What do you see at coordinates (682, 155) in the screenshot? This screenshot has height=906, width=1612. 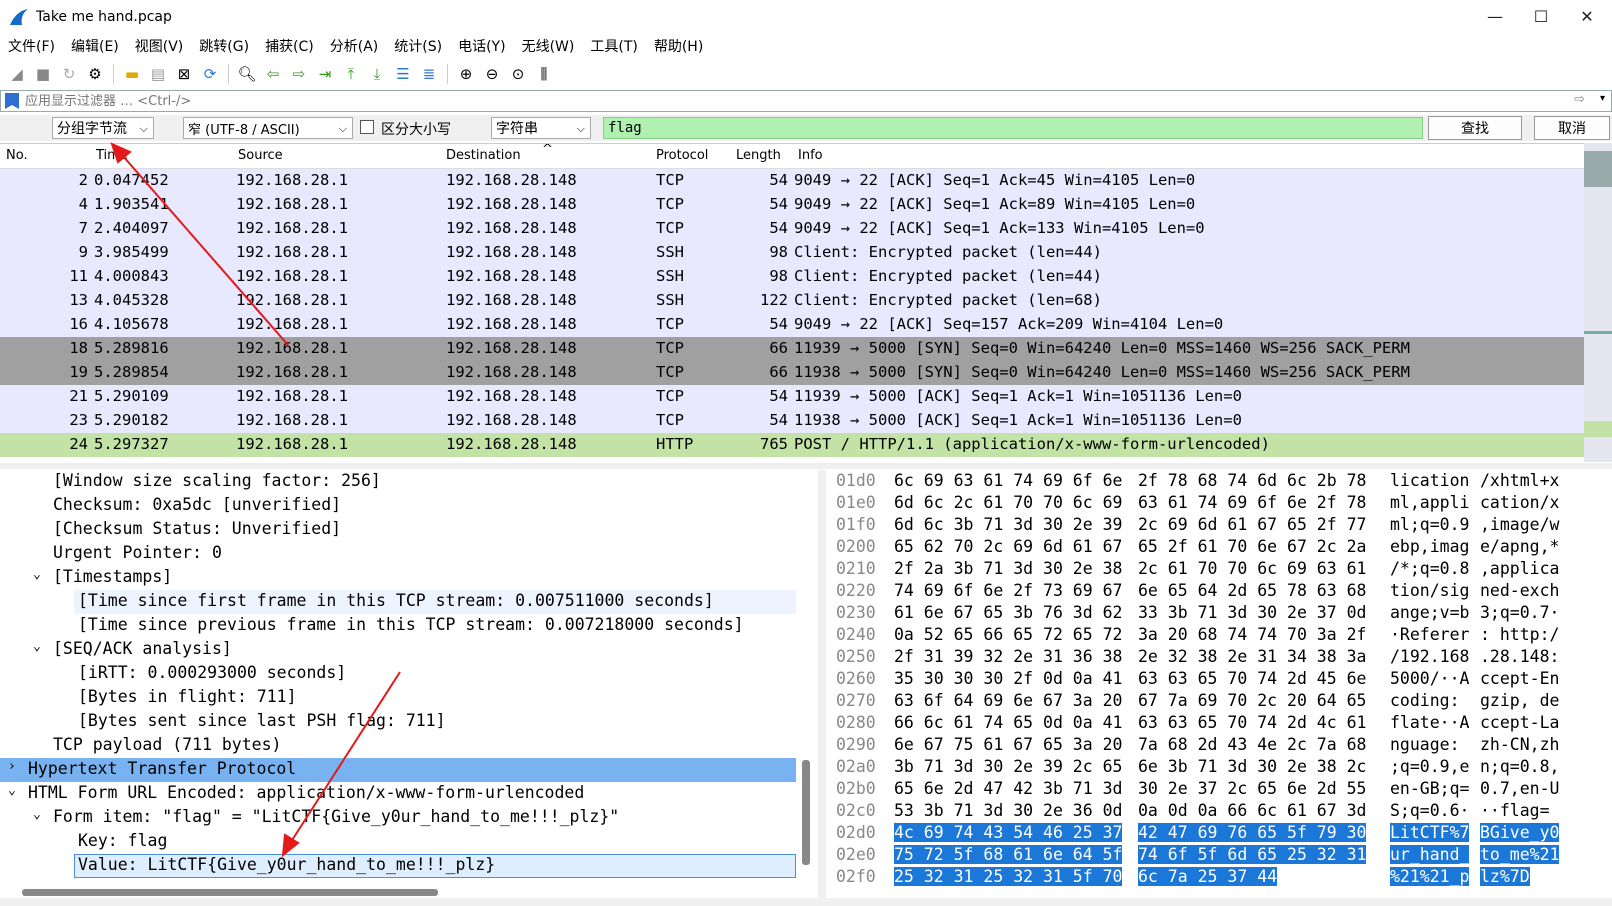 I see `column-header-protocol: Protocol` at bounding box center [682, 155].